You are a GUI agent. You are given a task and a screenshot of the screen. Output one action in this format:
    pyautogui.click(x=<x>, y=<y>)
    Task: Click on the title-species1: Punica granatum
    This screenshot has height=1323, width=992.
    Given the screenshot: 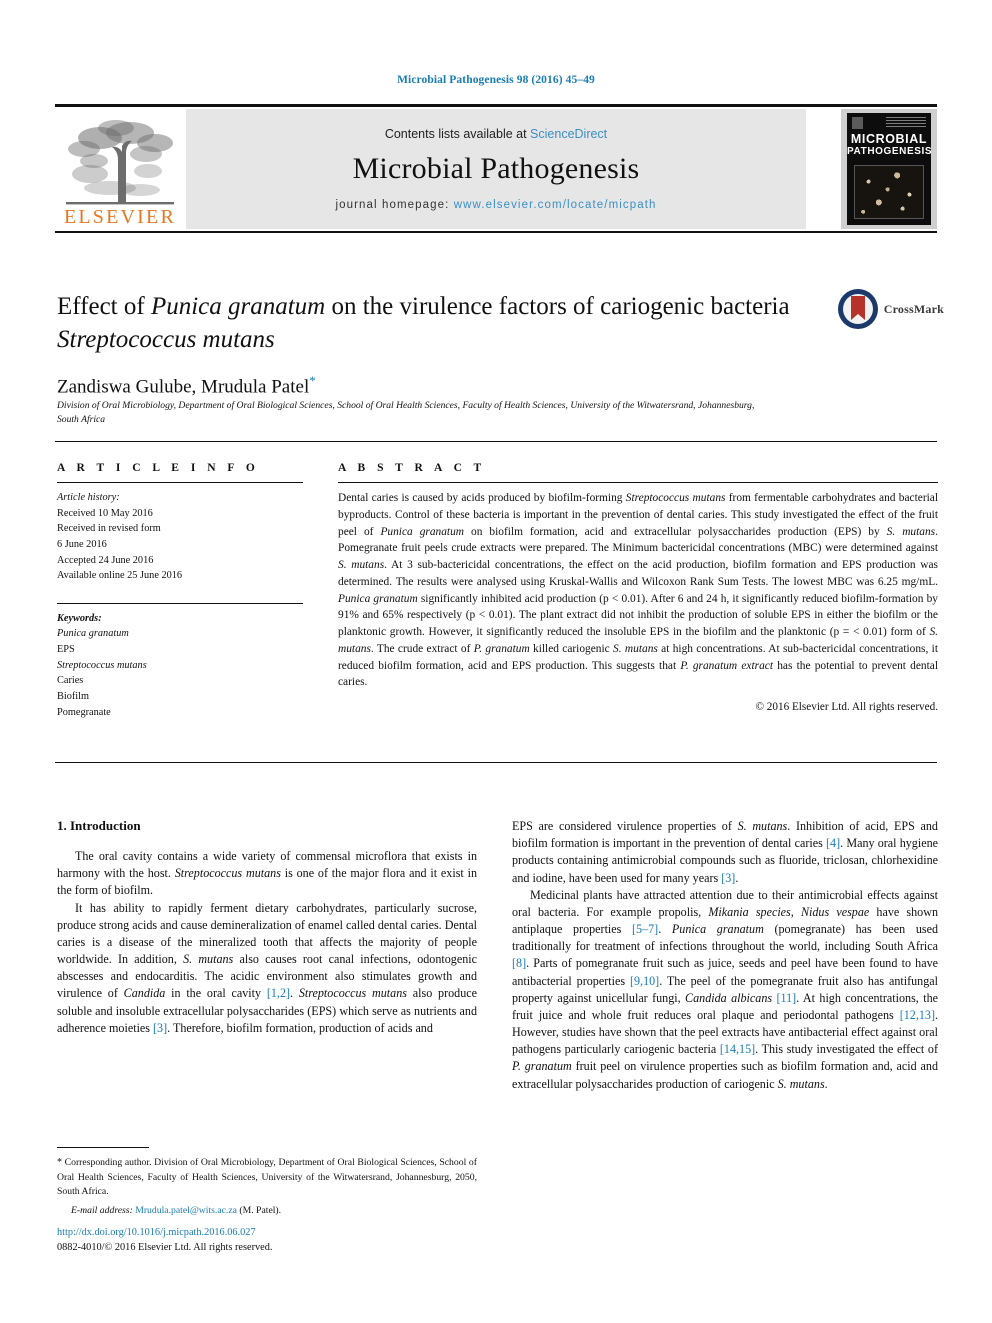 What is the action you would take?
    pyautogui.click(x=238, y=306)
    